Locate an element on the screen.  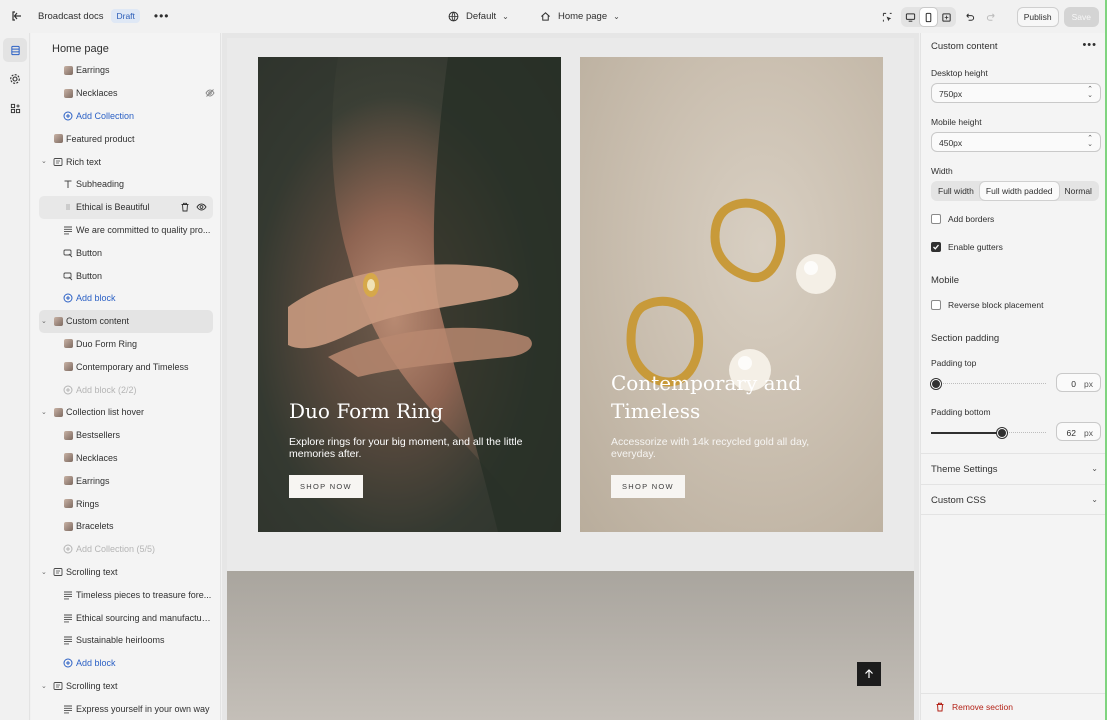
width-option-full-padded: Full width padded is located at coordinates (1019, 191).